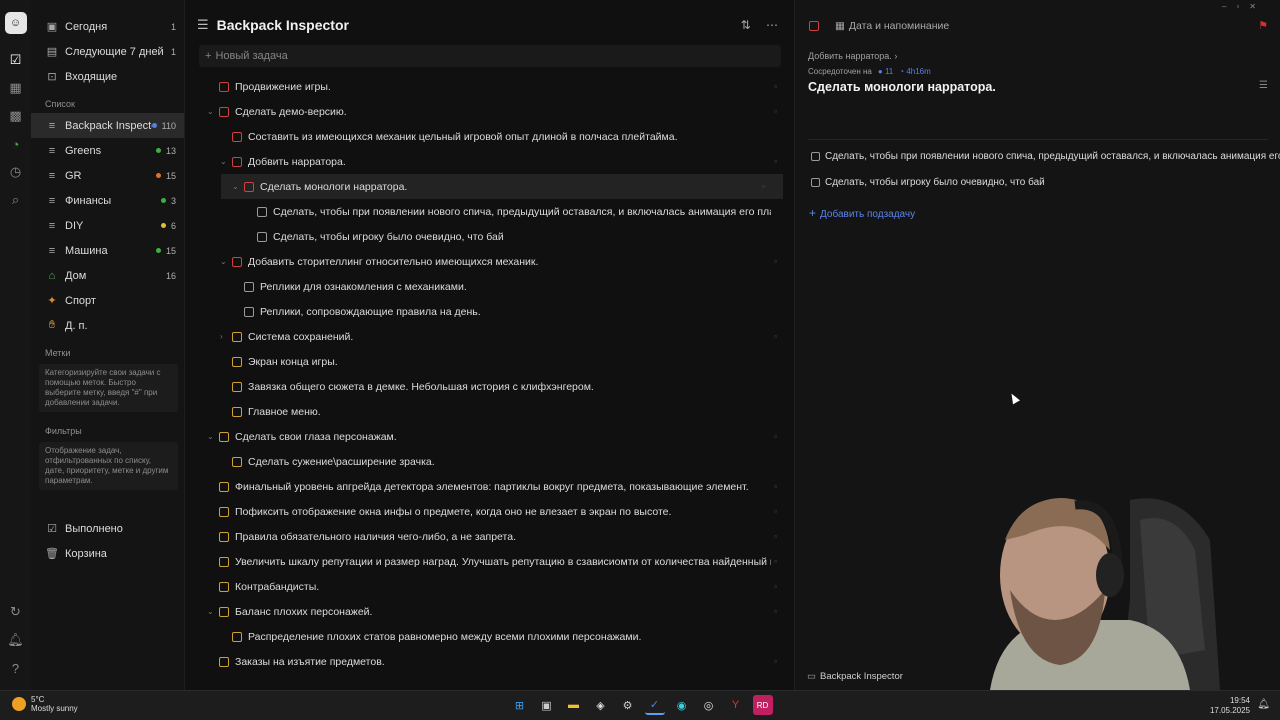 This screenshot has width=1280, height=720. Describe the element at coordinates (107, 325) in the screenshot. I see `sidebar-item-dp: ✋︎ Д. п.` at that location.